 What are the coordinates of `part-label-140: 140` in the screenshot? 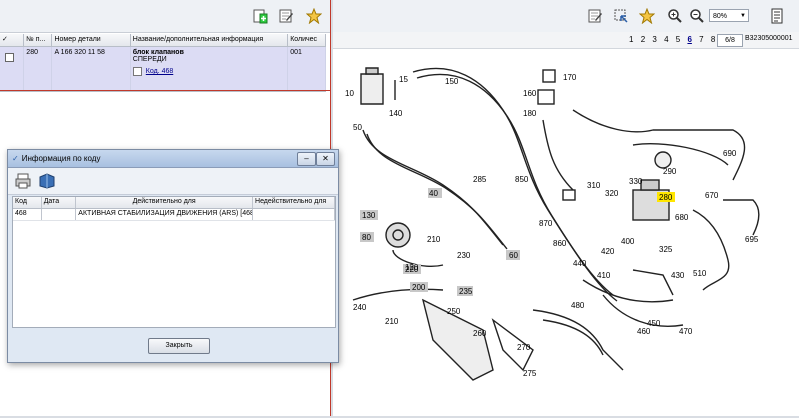 It's located at (396, 113).